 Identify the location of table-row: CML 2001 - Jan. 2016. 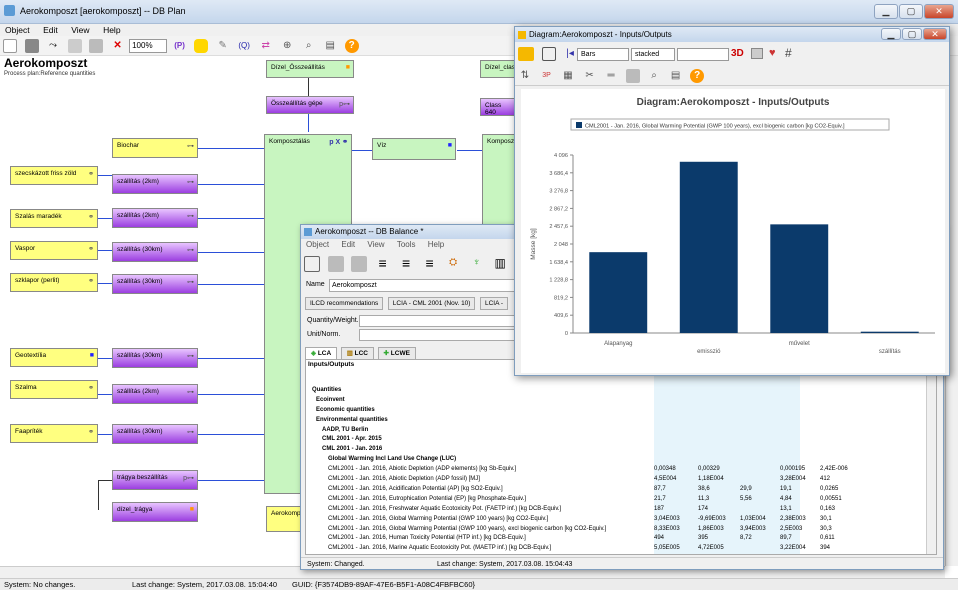
(616, 449).